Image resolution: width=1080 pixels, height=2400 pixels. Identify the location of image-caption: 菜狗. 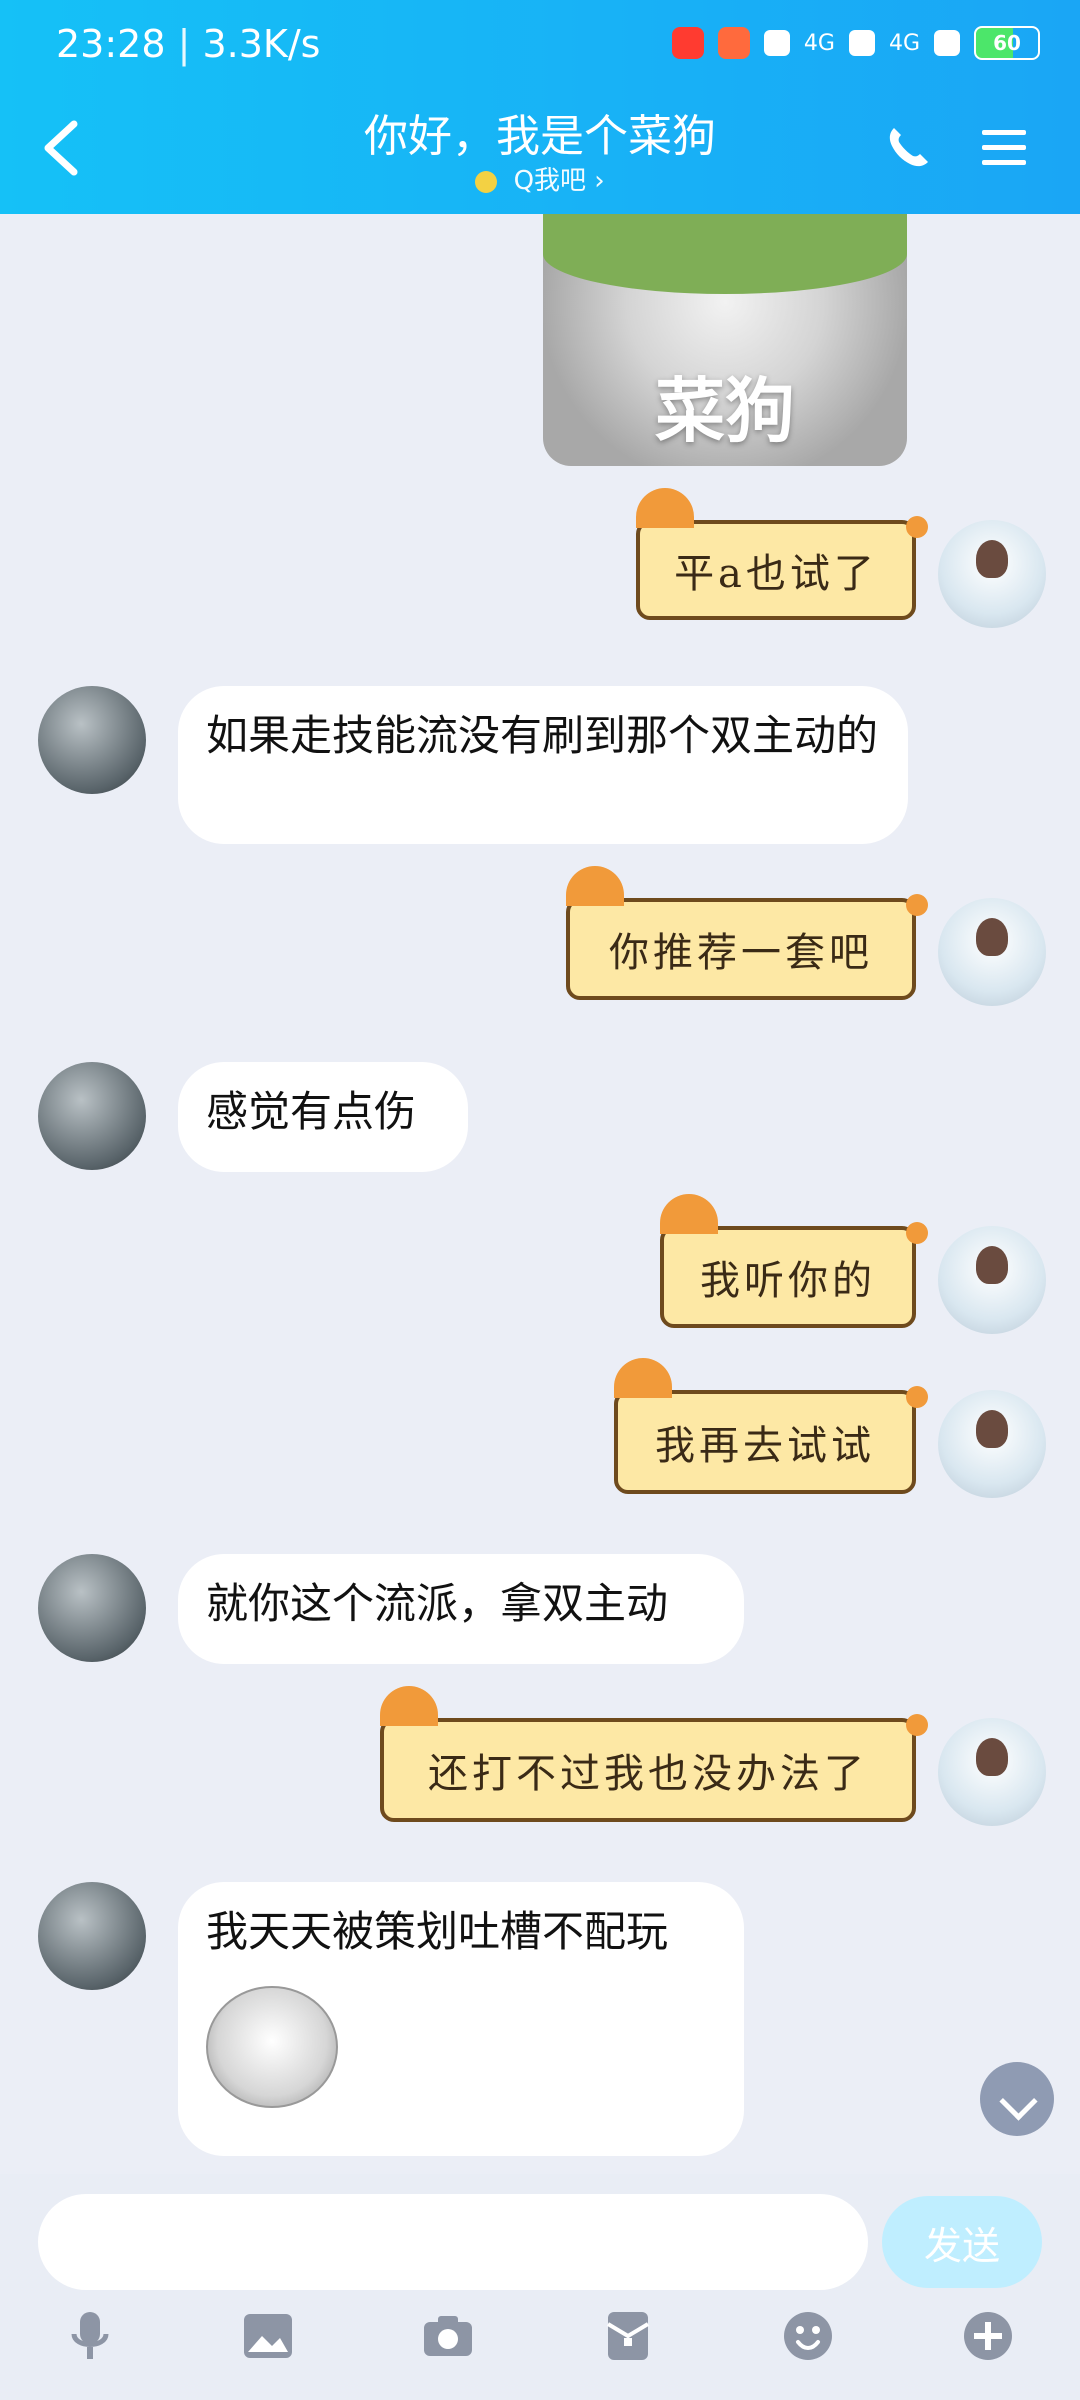
(725, 411).